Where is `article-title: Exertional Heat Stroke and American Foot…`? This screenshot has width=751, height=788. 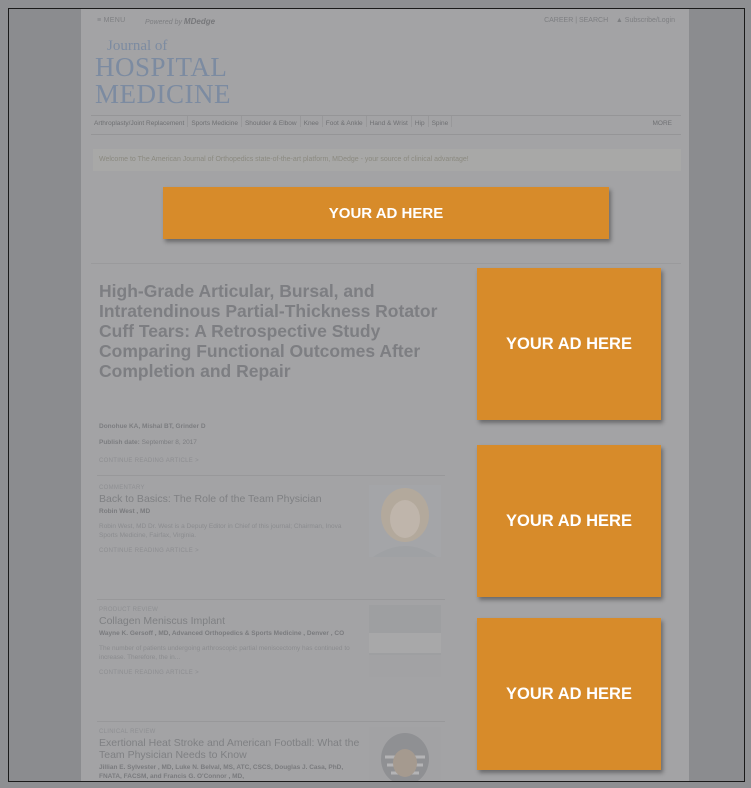
article-title: Exertional Heat Stroke and American Foot… is located at coordinates (230, 749).